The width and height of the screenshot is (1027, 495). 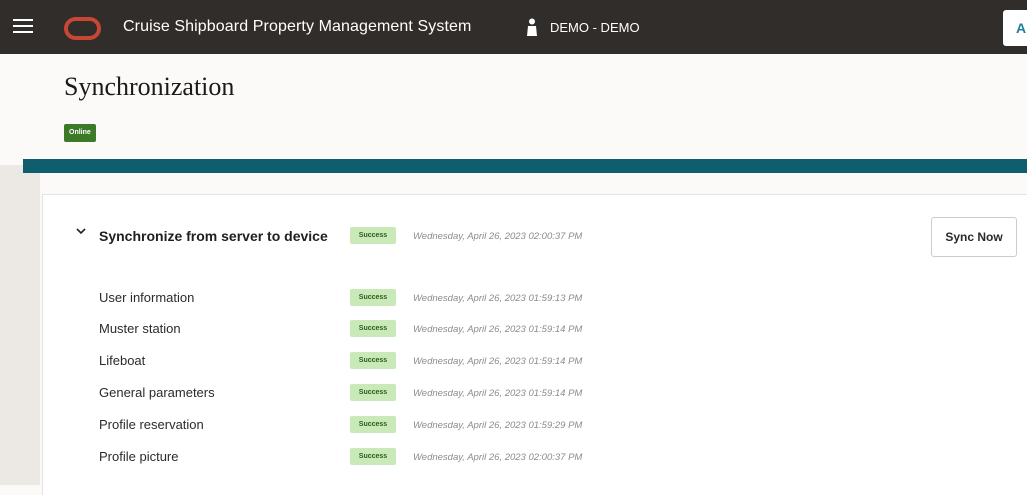 I want to click on list-item-label: Lifeboat, so click(x=122, y=360).